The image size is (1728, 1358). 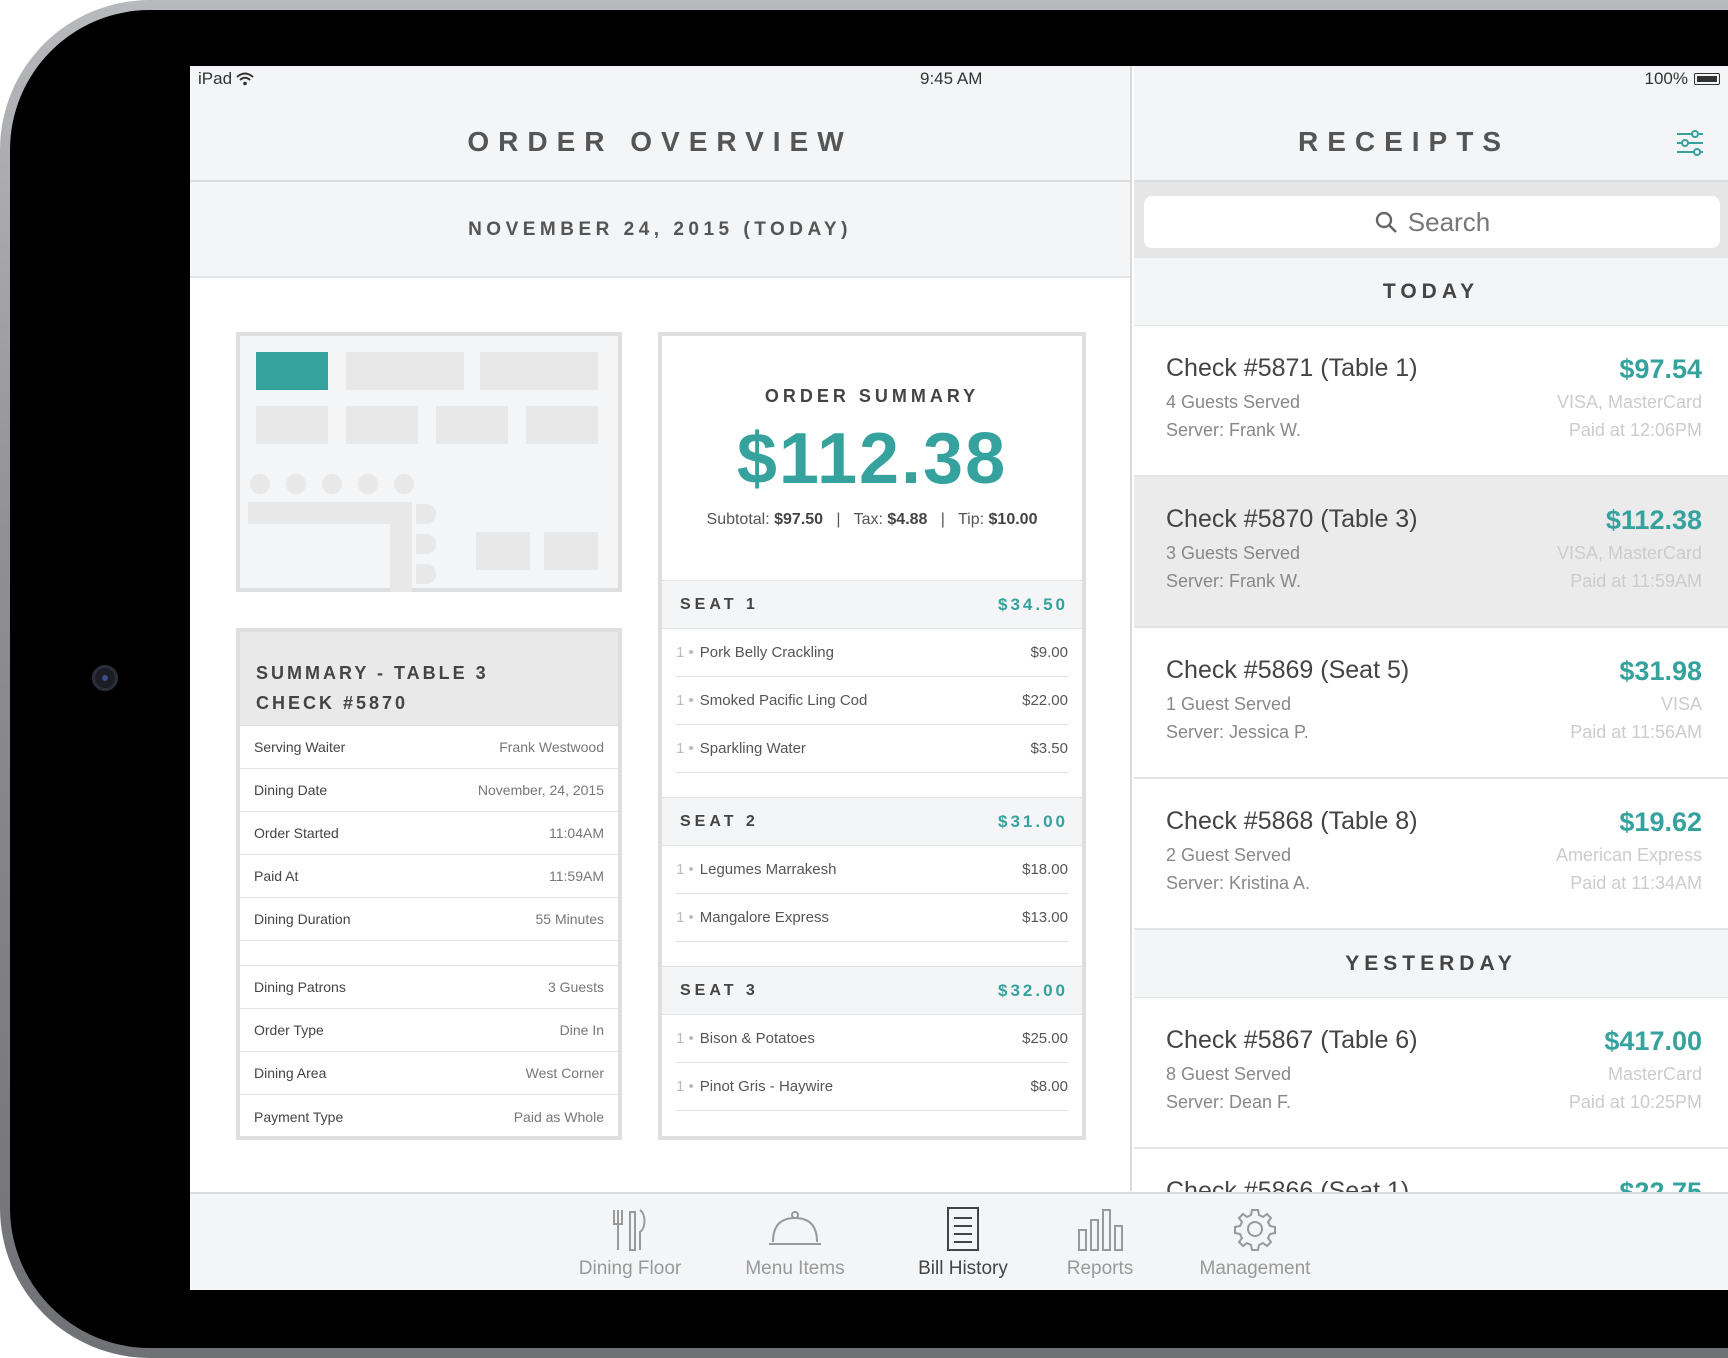 What do you see at coordinates (766, 652) in the screenshot?
I see `item-name: Pork Belly Crackling` at bounding box center [766, 652].